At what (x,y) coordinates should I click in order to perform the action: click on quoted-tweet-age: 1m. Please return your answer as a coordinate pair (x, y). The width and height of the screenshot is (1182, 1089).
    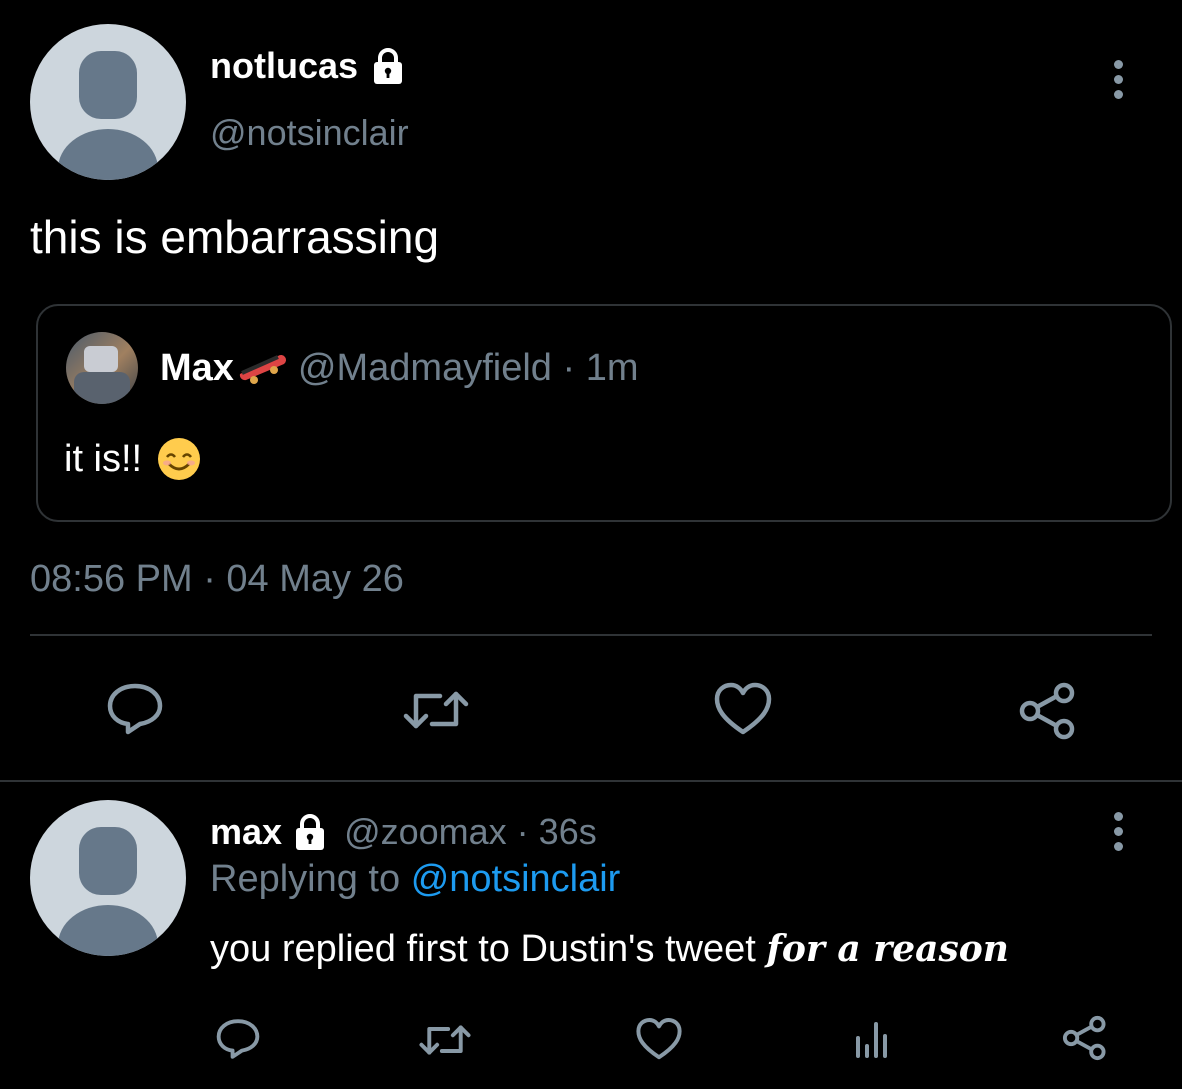
    Looking at the image, I should click on (612, 367).